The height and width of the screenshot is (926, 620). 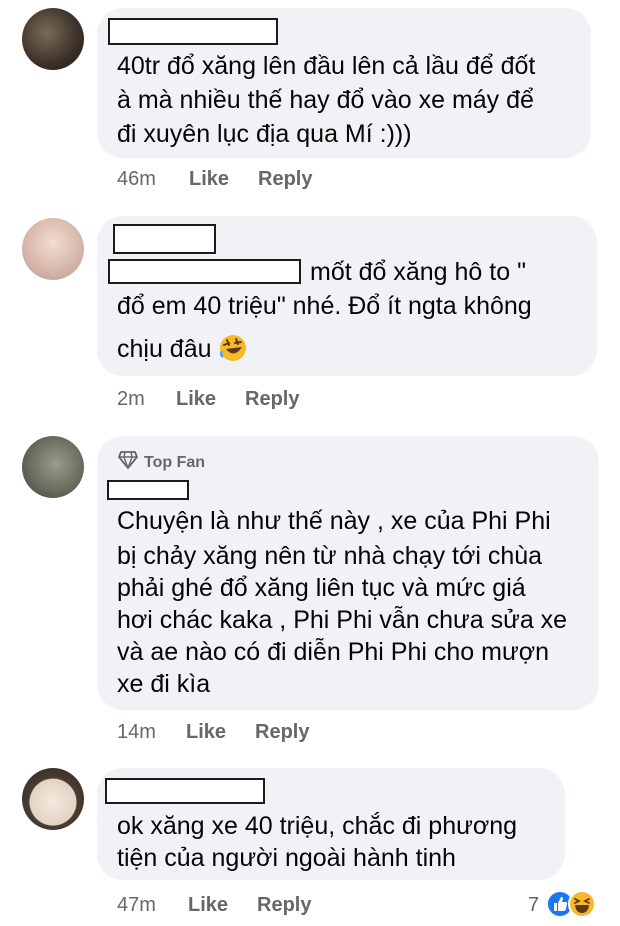 What do you see at coordinates (326, 66) in the screenshot?
I see `comment-text-line: 40tr đổ xăng lên đầu lên cả lầu để đốt` at bounding box center [326, 66].